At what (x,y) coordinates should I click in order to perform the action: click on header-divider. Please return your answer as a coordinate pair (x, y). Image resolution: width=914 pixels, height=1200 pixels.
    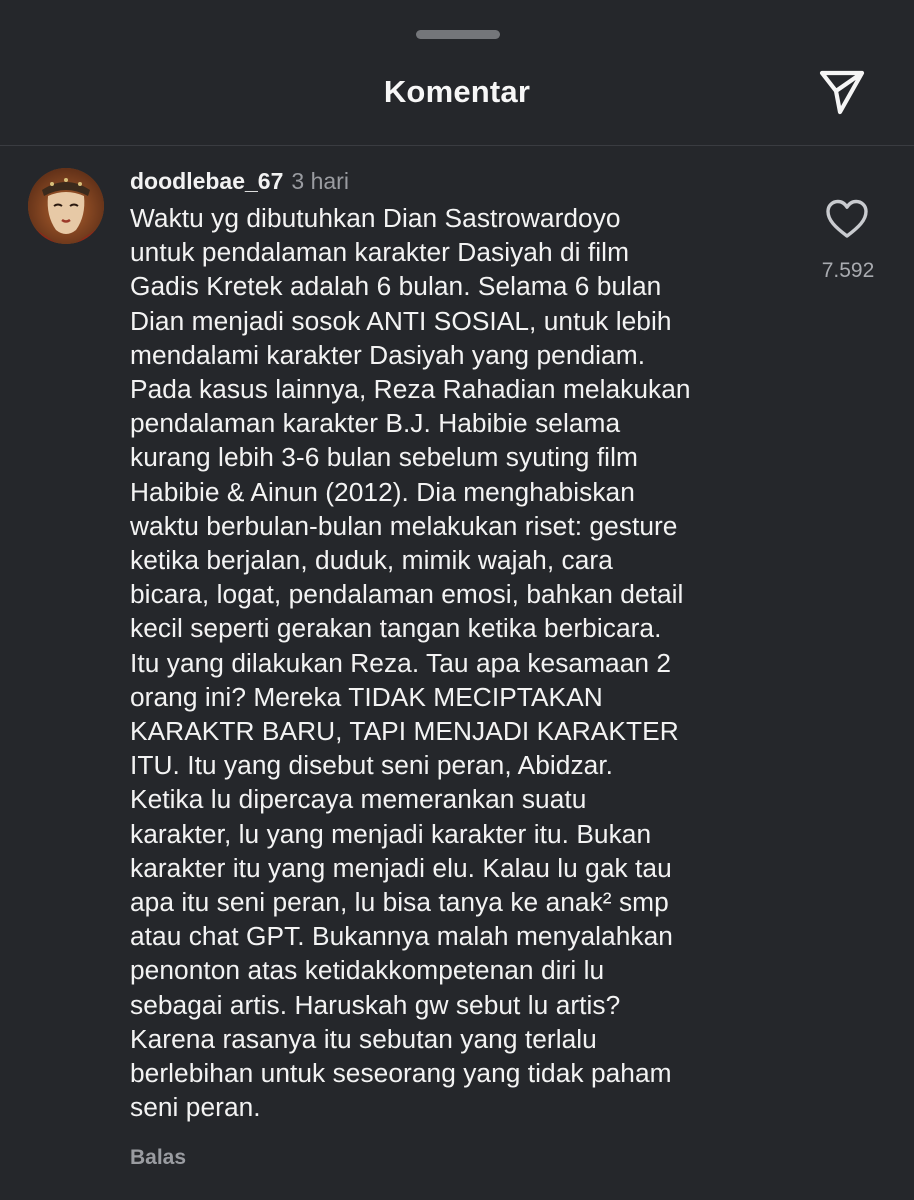
    Looking at the image, I should click on (457, 145).